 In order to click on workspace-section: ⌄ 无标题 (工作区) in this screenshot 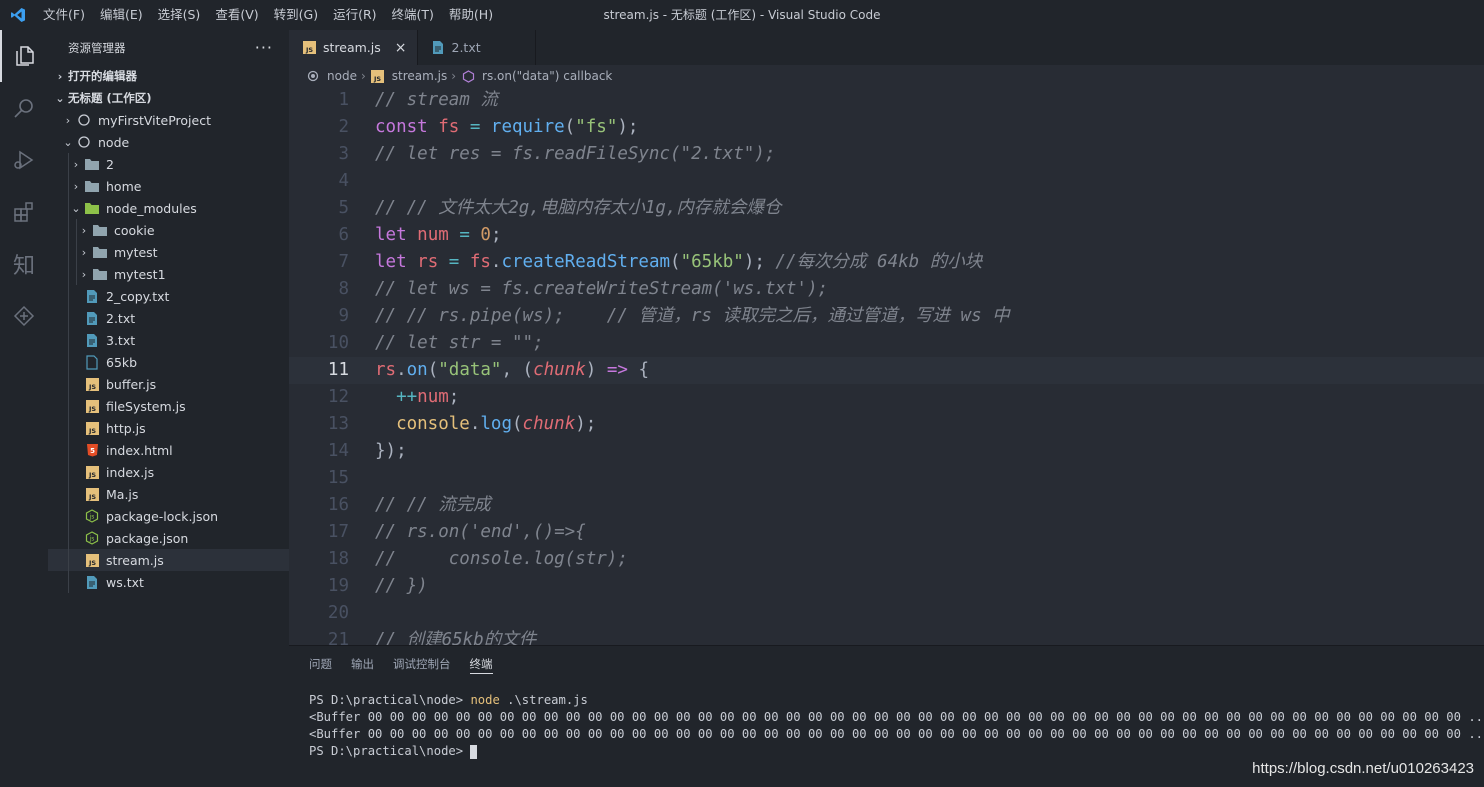, I will do `click(168, 98)`.